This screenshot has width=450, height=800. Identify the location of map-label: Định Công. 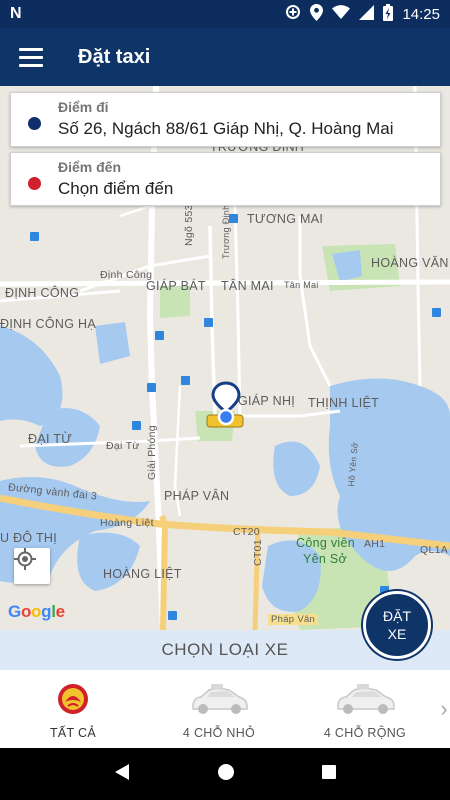
(126, 275).